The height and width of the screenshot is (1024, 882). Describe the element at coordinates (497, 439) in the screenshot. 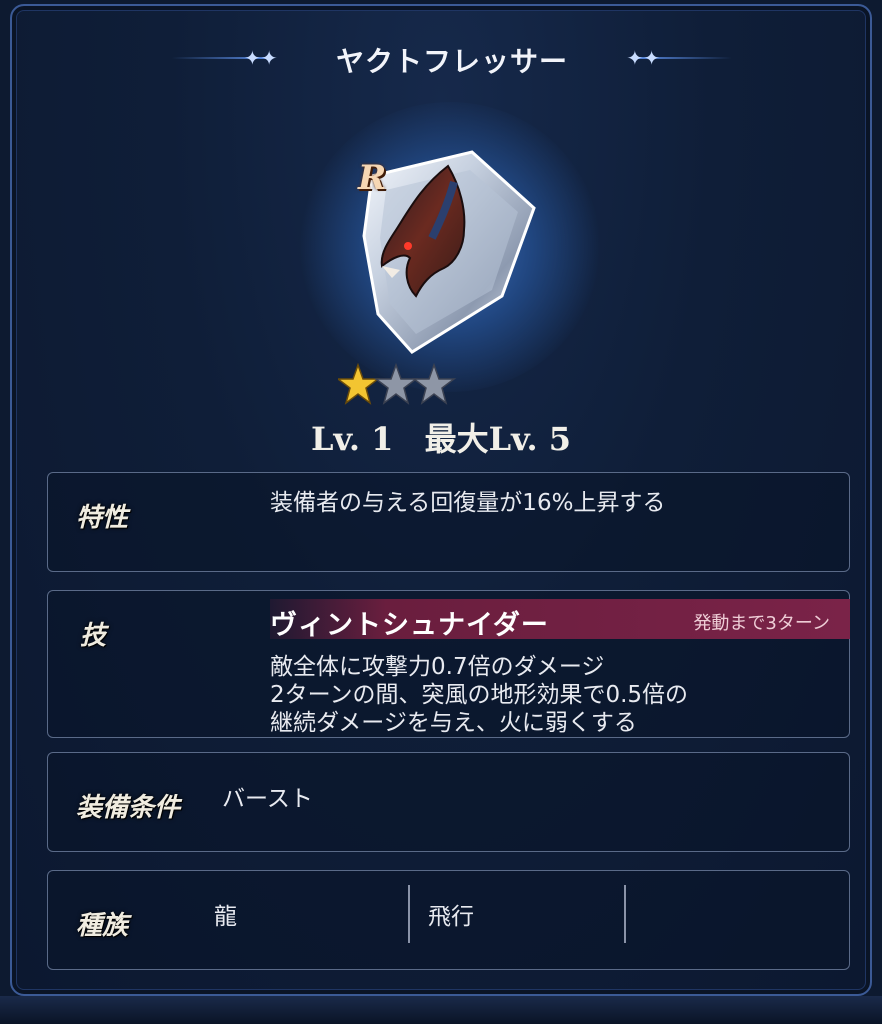

I see `max-level: 最大Lv. 5` at that location.